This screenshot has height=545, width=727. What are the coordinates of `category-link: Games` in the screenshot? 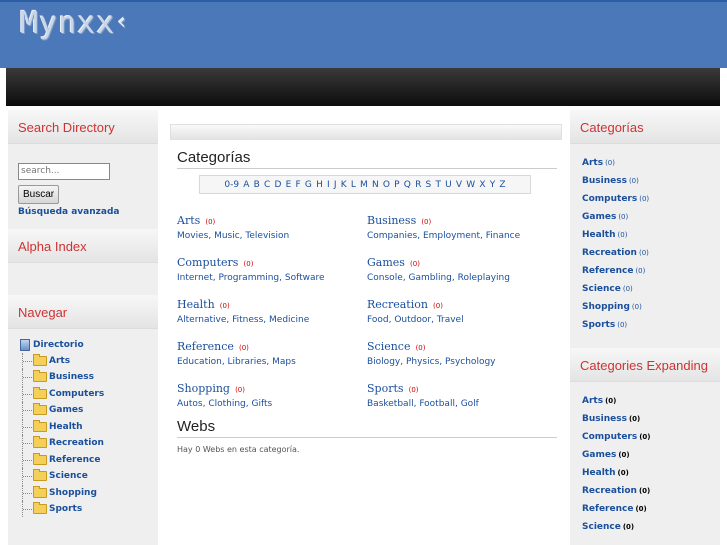 It's located at (386, 262).